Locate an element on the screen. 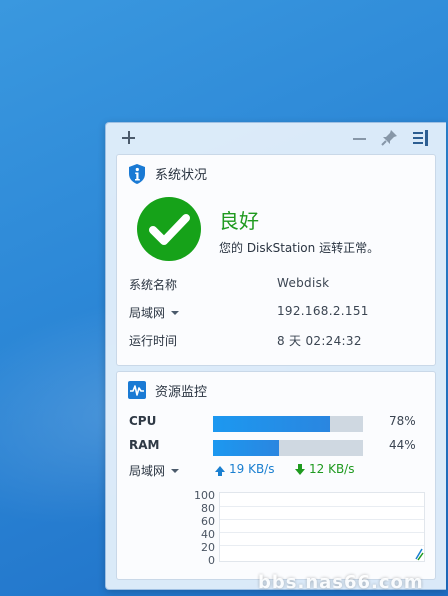  chart-tick: 40 is located at coordinates (208, 534).